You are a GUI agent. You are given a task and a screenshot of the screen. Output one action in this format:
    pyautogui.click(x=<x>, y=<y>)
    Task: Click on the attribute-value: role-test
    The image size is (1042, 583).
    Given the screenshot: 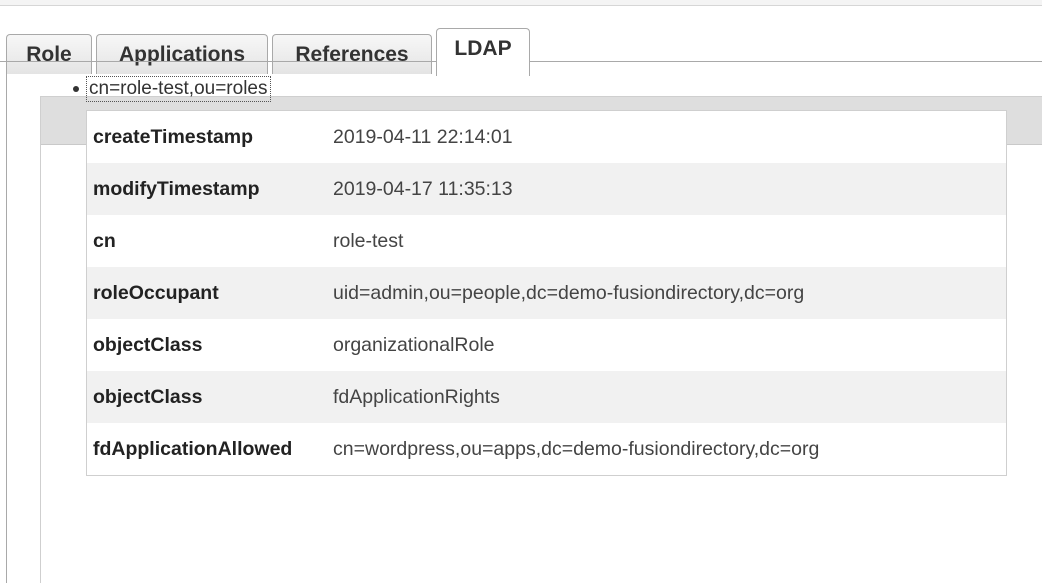 What is the action you would take?
    pyautogui.click(x=368, y=240)
    